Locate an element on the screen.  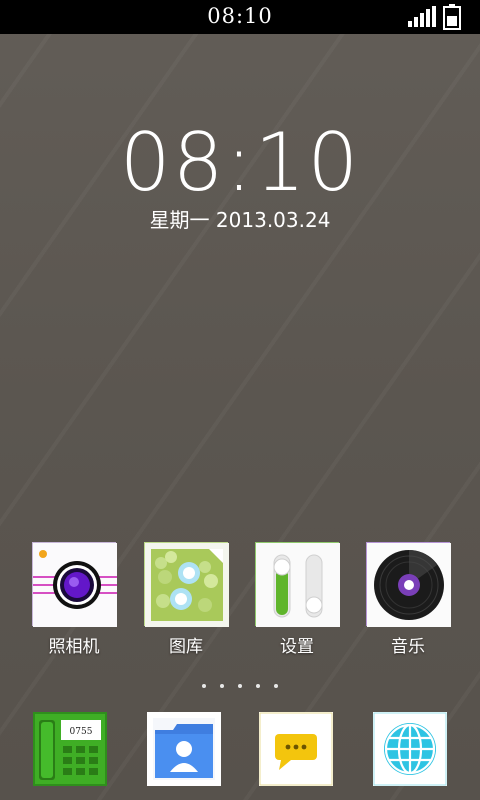
app-camera: 照相机 is located at coordinates (74, 600).